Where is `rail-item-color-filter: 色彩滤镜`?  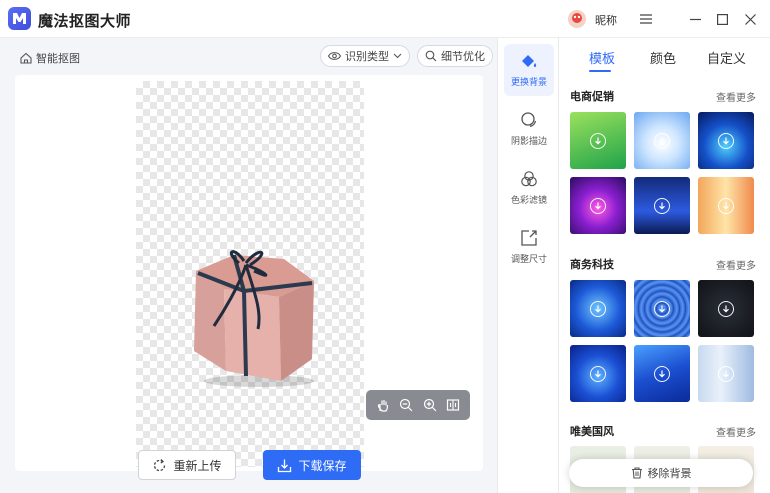
rail-item-color-filter: 色彩滤镜 is located at coordinates (529, 188).